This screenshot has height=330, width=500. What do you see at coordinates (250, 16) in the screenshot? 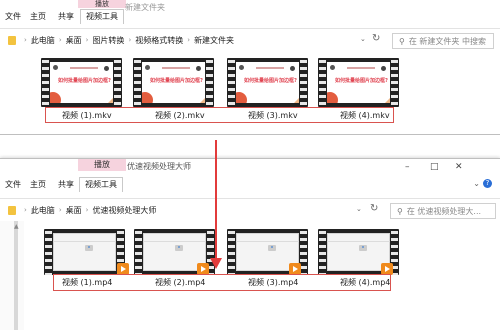
I see `ribbon-tabs: 文件 主页 共享 视频工具` at bounding box center [250, 16].